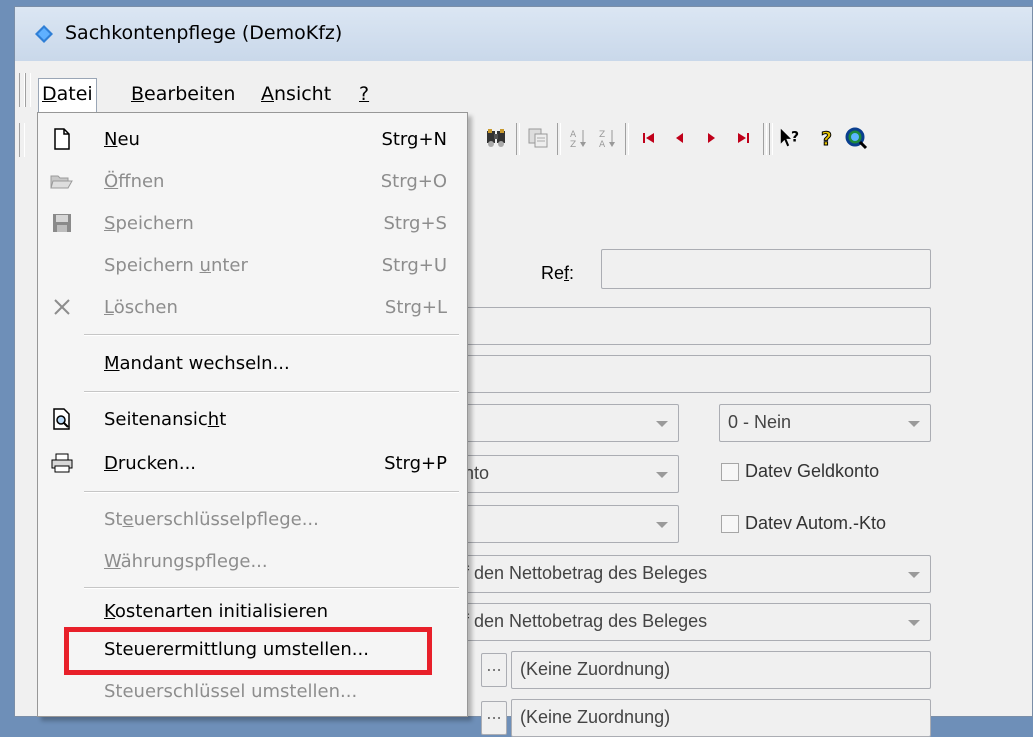 This screenshot has height=737, width=1033. I want to click on menu-item-speichern: Speichern Strg+S, so click(252, 224).